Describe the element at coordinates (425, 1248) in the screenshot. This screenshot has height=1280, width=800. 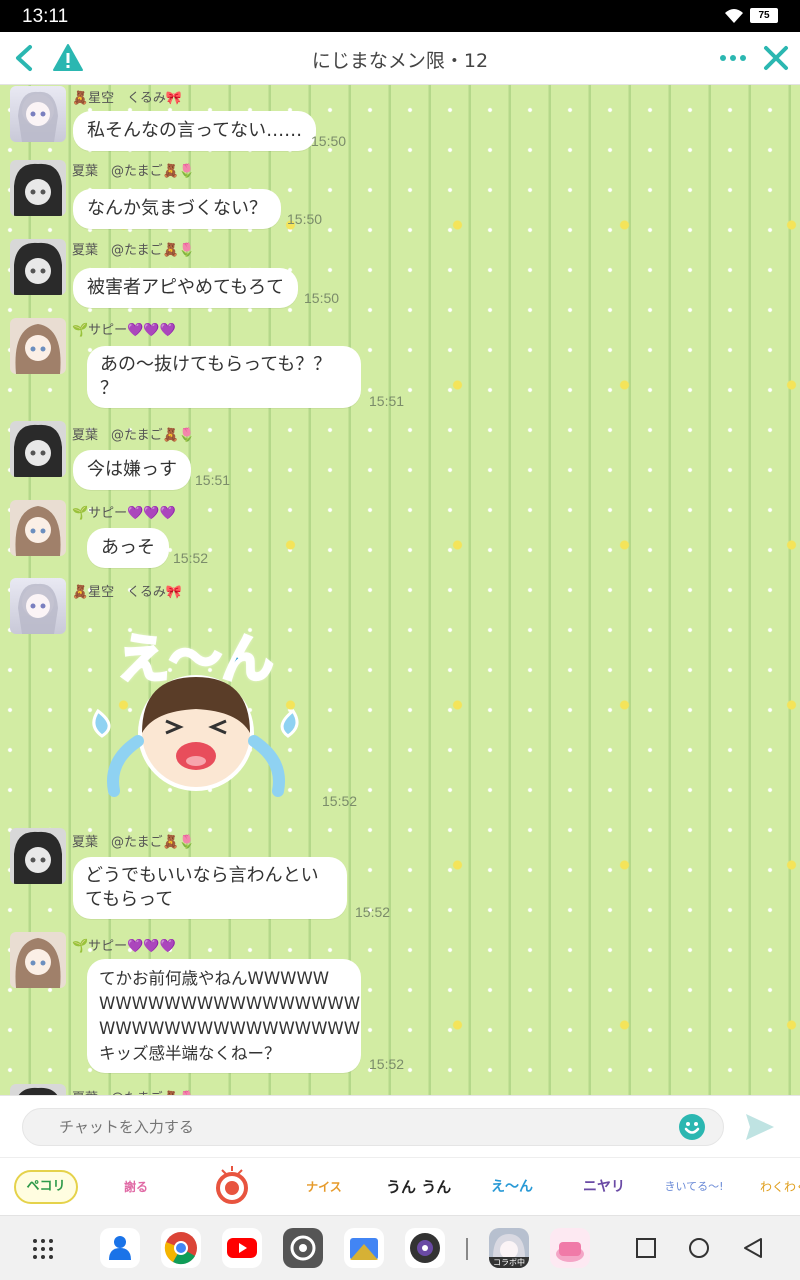
I see `camera-app-icon` at that location.